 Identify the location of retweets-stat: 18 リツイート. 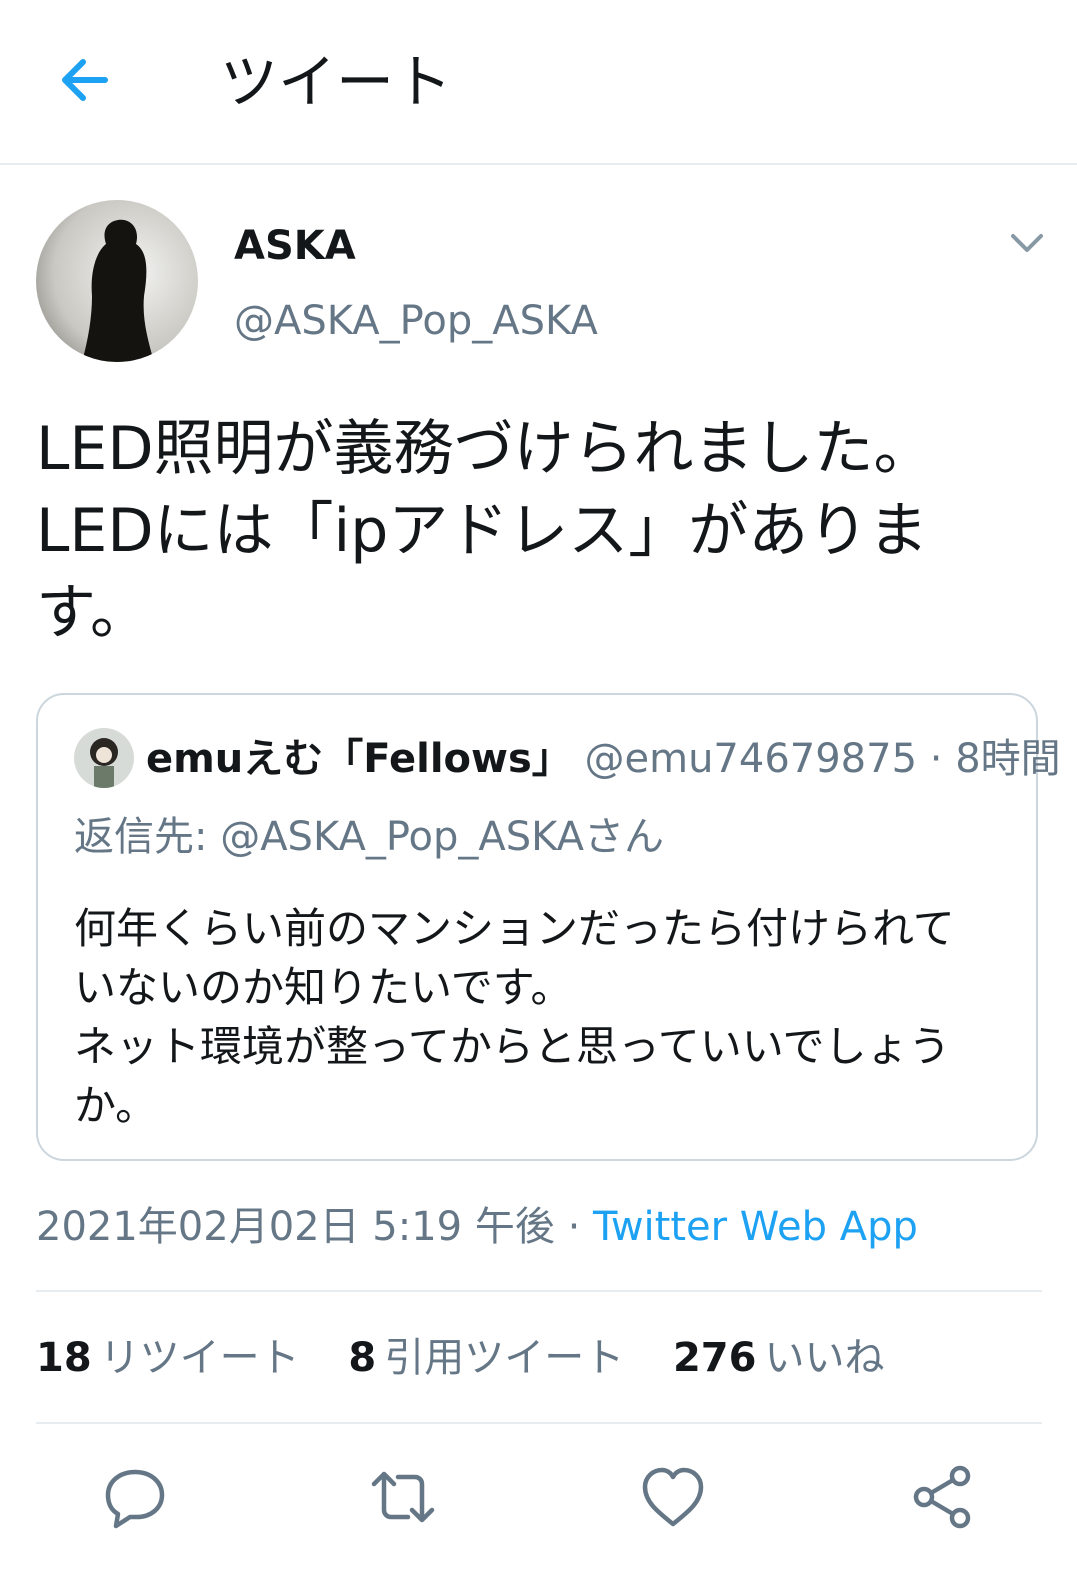
(168, 1358).